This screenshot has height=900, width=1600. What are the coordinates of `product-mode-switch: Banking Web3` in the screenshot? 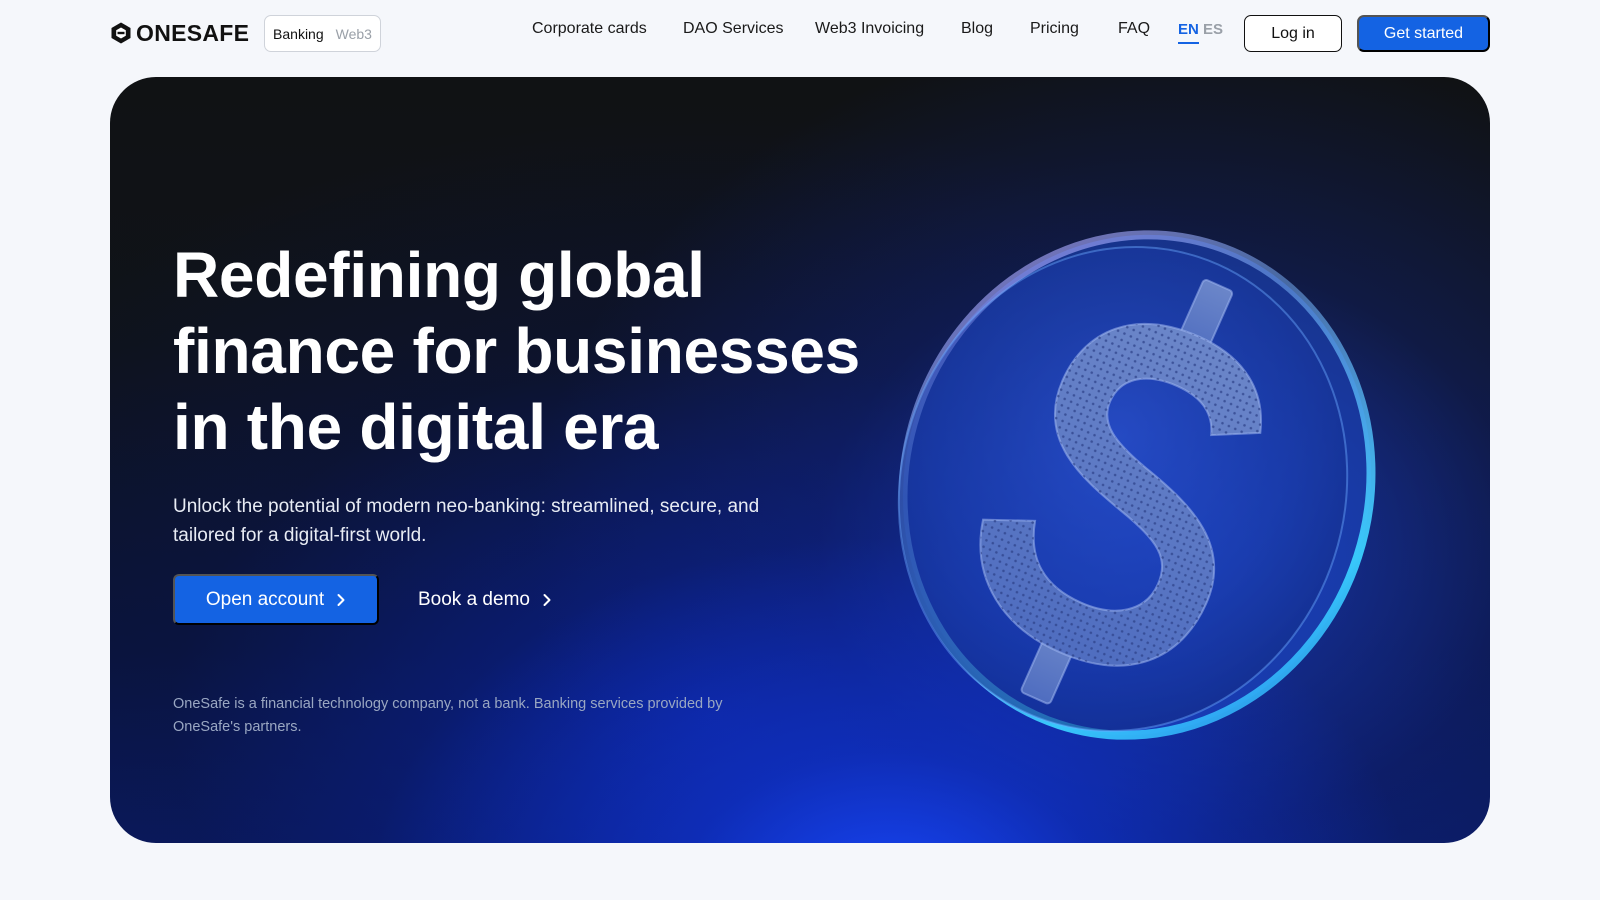 It's located at (322, 33).